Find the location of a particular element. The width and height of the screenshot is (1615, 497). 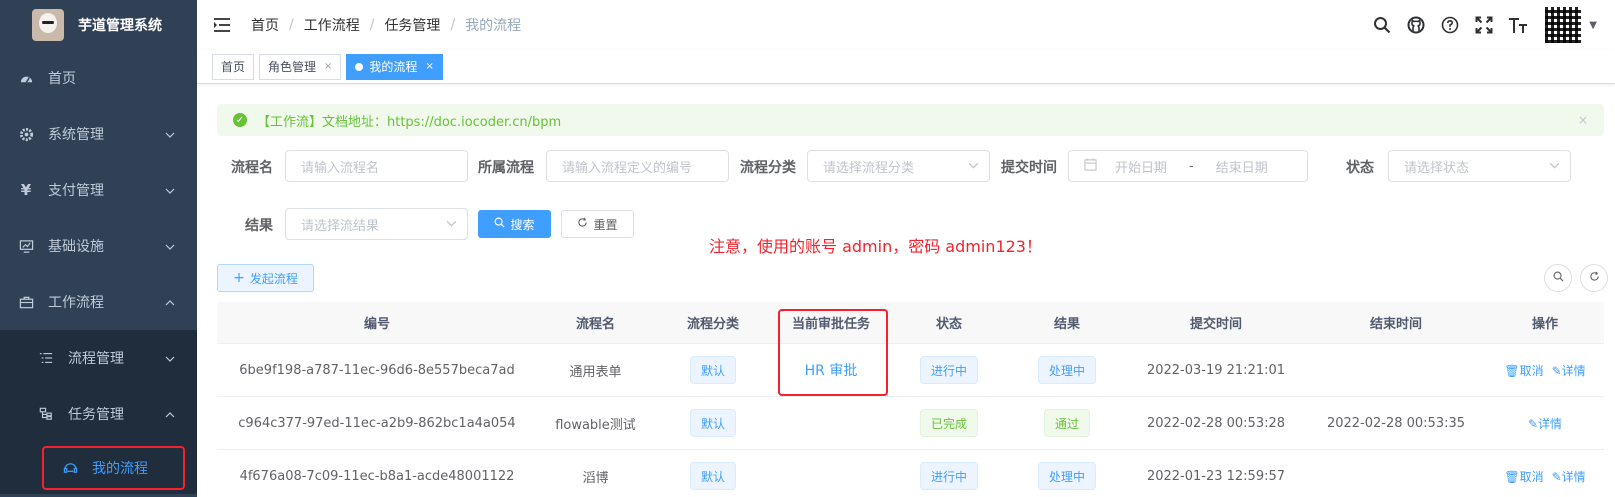

cell-id: c964c377-97ed-11ec-a2b9-862bc1a4a054 is located at coordinates (377, 423).